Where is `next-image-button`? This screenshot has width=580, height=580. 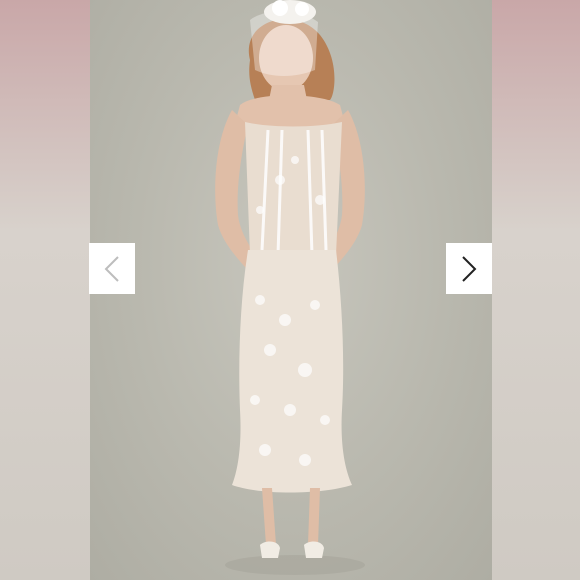 next-image-button is located at coordinates (469, 268).